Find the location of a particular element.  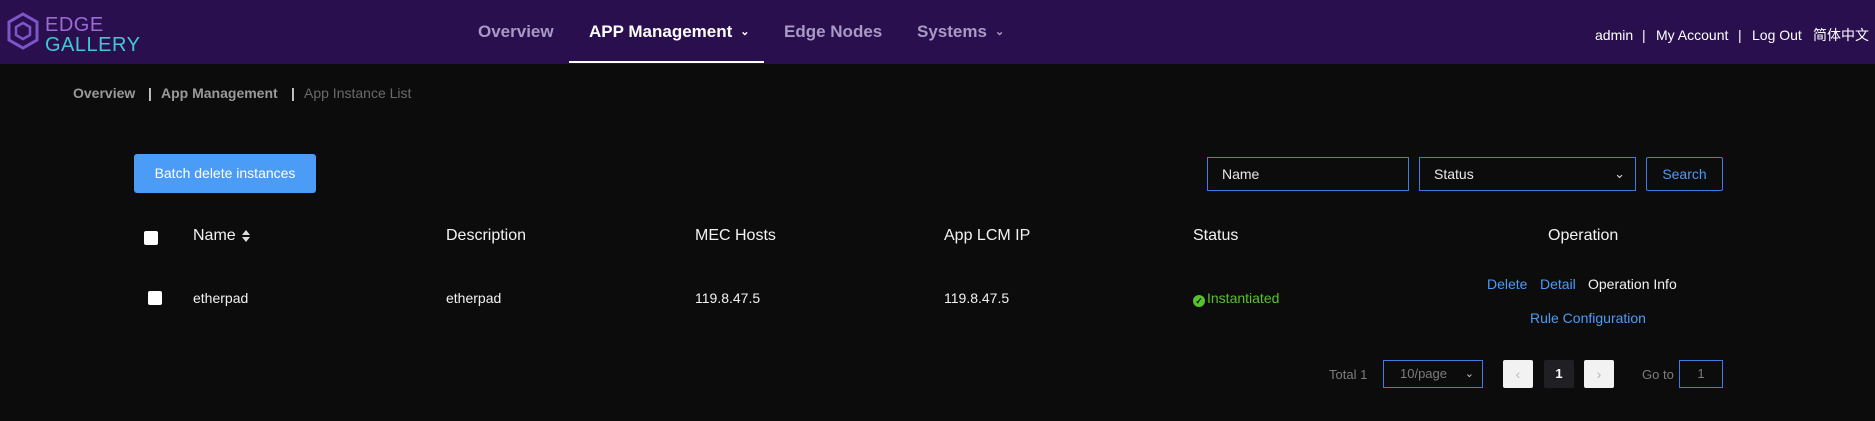

status-filter-select: Status ⌄ is located at coordinates (1527, 174).